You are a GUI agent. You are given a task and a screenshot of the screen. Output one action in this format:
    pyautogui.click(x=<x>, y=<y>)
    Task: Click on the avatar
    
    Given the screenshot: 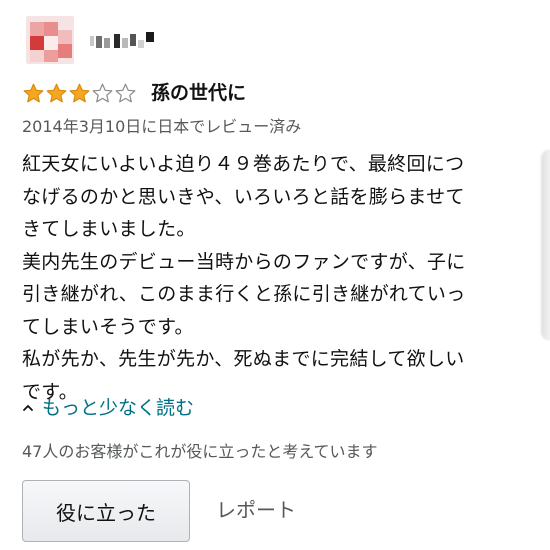 What is the action you would take?
    pyautogui.click(x=50, y=40)
    